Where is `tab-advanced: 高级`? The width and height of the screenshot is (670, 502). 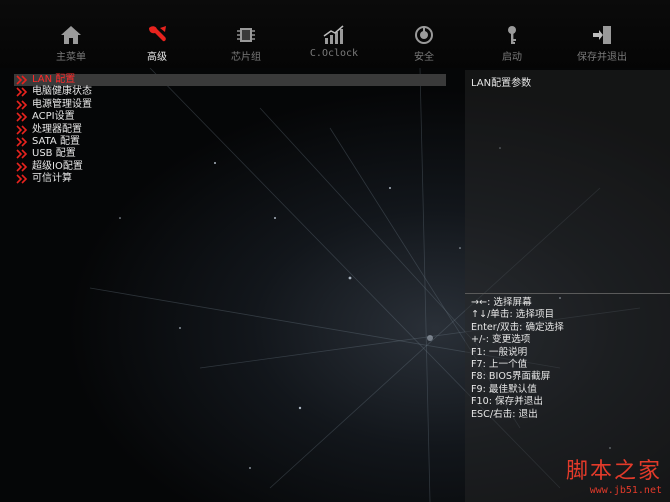
tab-advanced: 高级 is located at coordinates (157, 46).